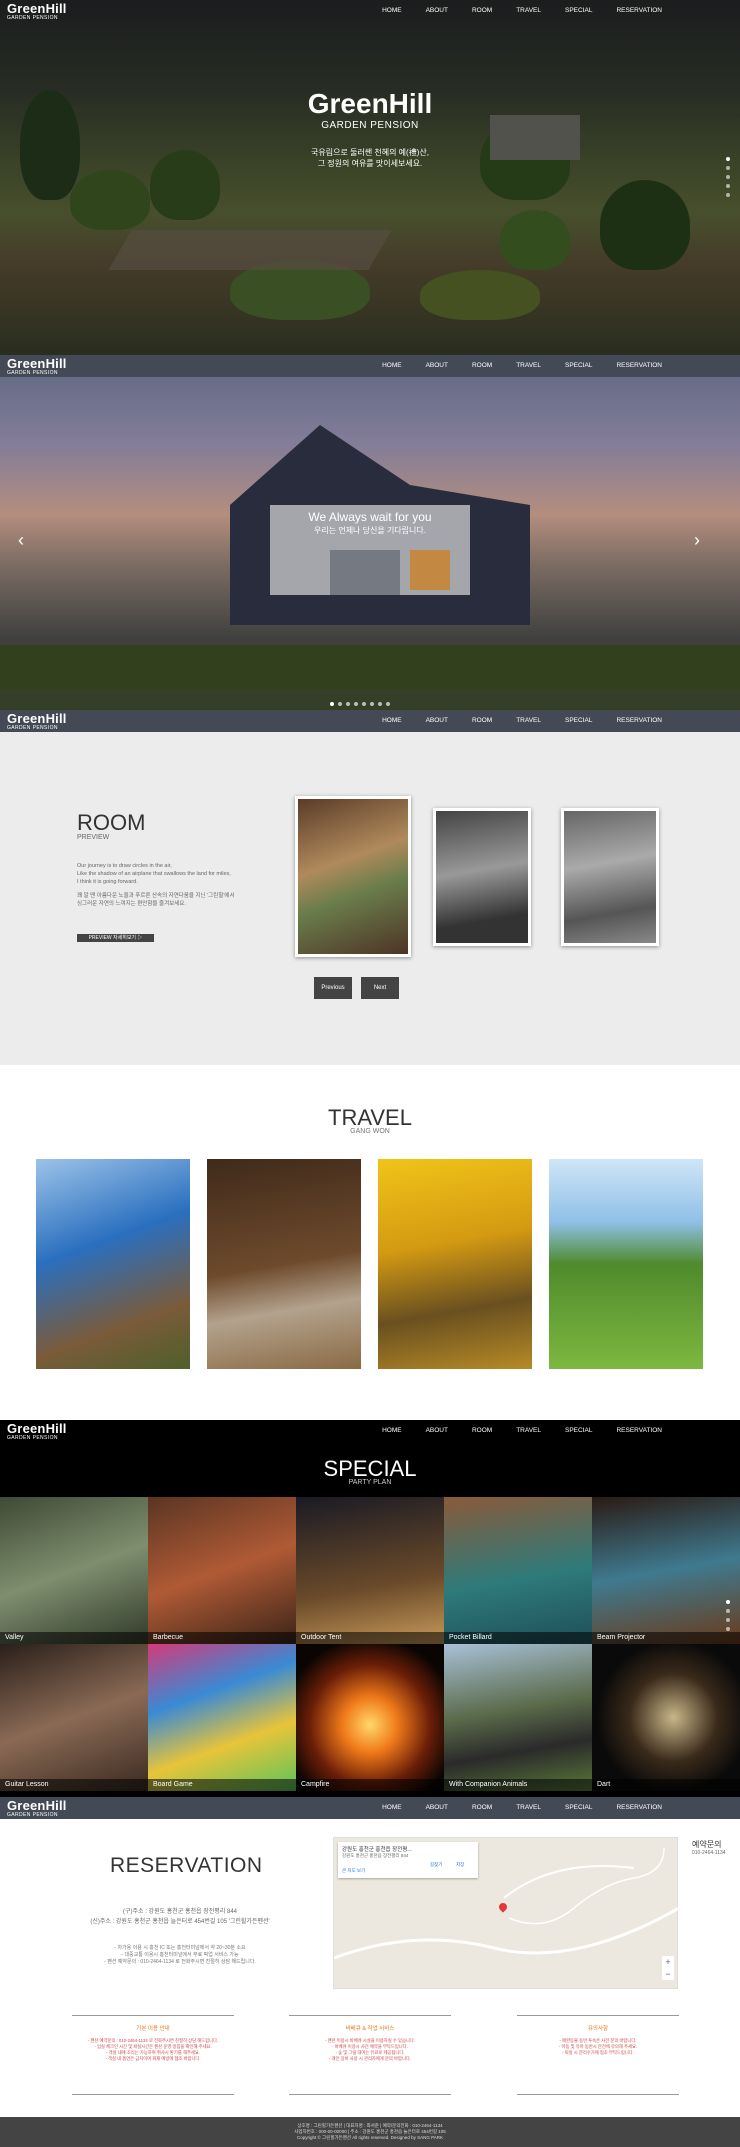  Describe the element at coordinates (380, 988) in the screenshot. I see `next-button: Next` at that location.